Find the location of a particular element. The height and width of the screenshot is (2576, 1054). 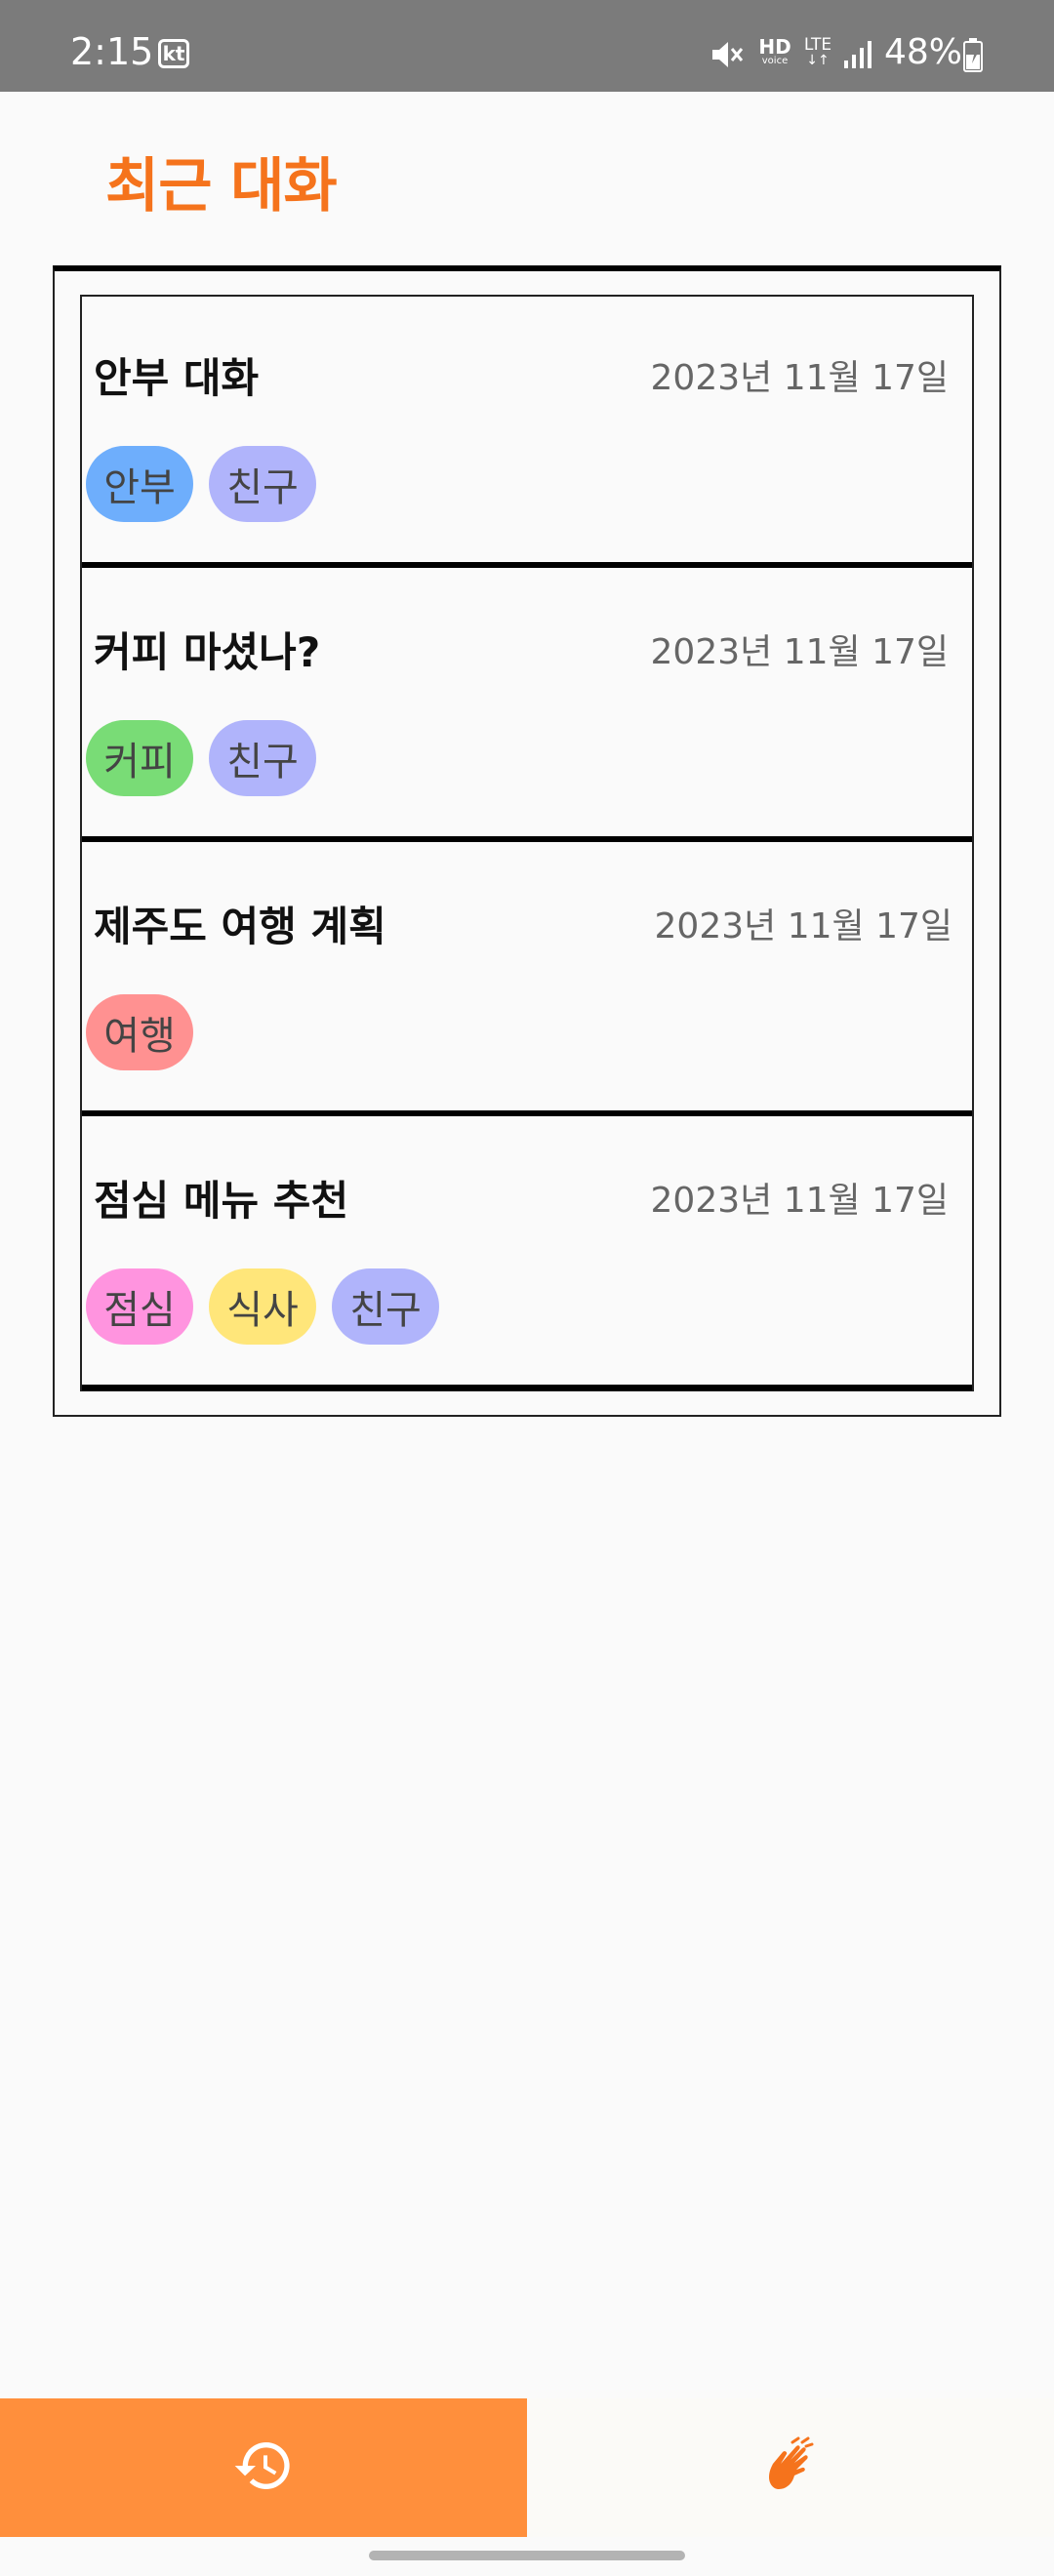

tag-list: 점심 식사 친구 is located at coordinates (263, 1306).